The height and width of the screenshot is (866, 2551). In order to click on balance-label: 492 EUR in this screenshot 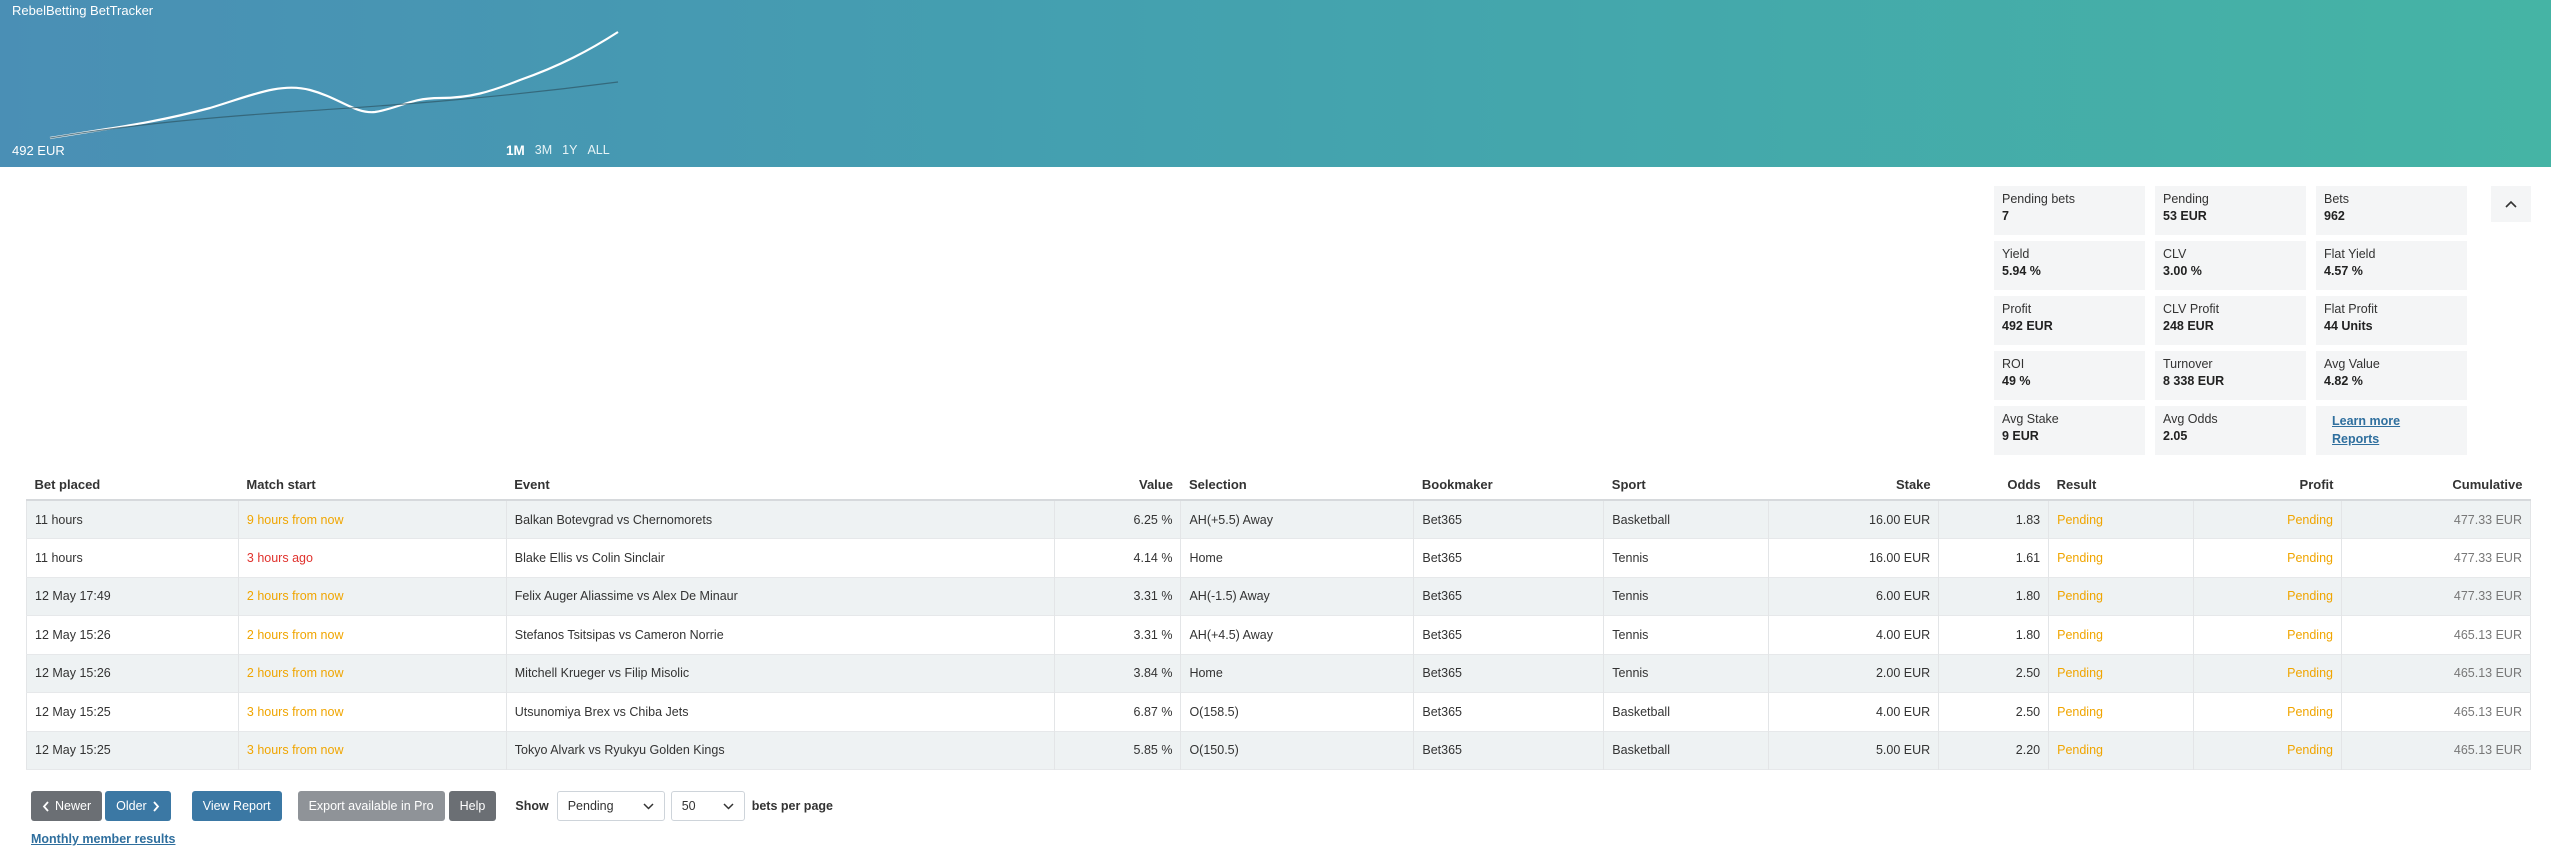, I will do `click(38, 150)`.